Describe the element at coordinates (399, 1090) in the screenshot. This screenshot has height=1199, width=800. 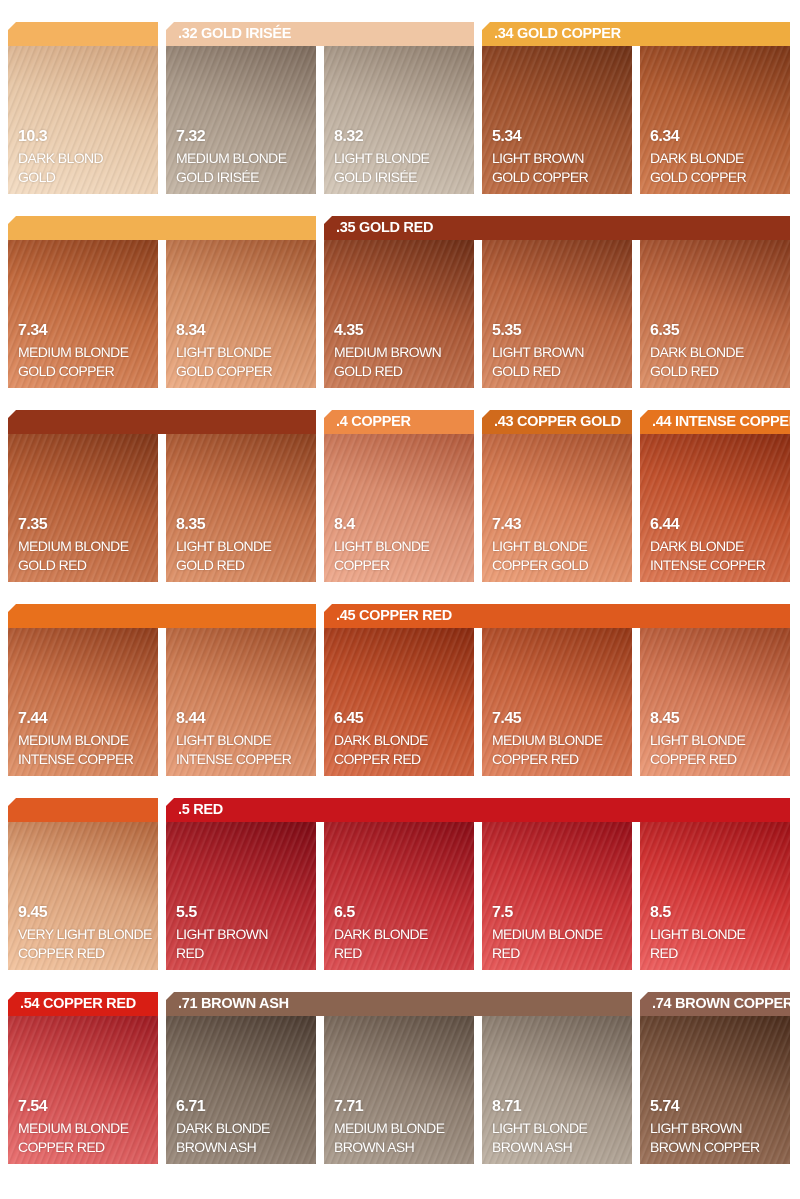
I see `hair-swatch: 7.71 MEDIUM BLONDE BROWN ASH` at that location.